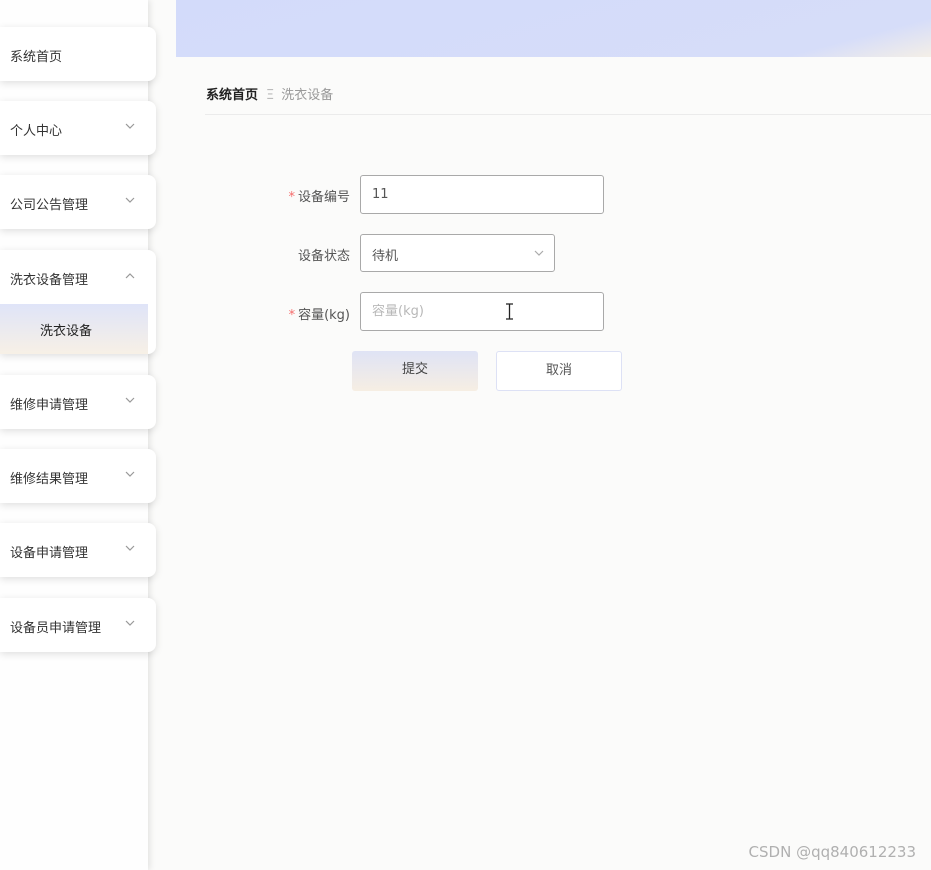 This screenshot has width=931, height=870. Describe the element at coordinates (307, 95) in the screenshot. I see `breadcrumb-current: 洗衣设备` at that location.